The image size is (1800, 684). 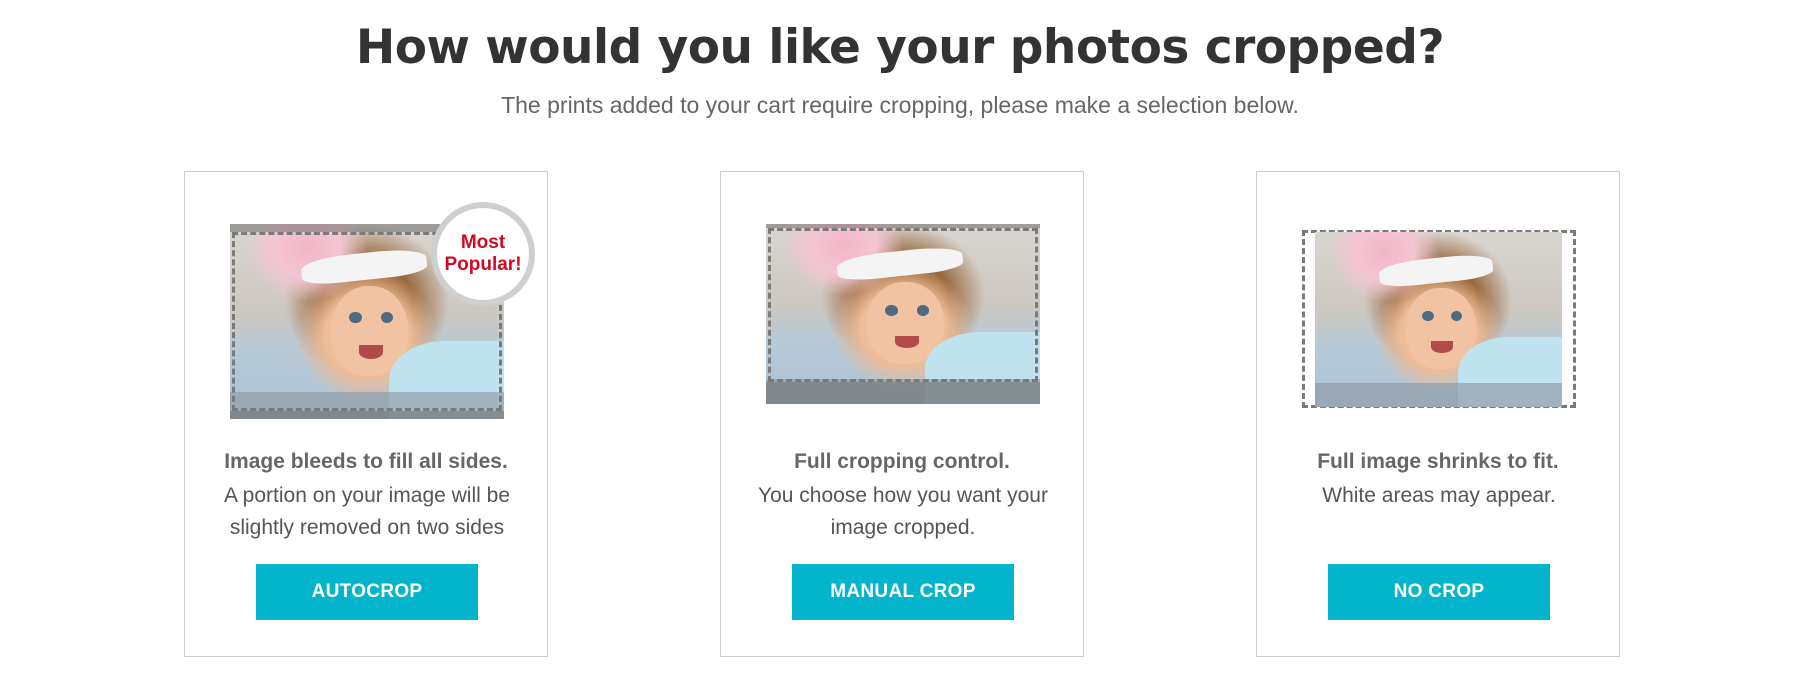 I want to click on autocrop-button: AUTOCROP, so click(x=367, y=592).